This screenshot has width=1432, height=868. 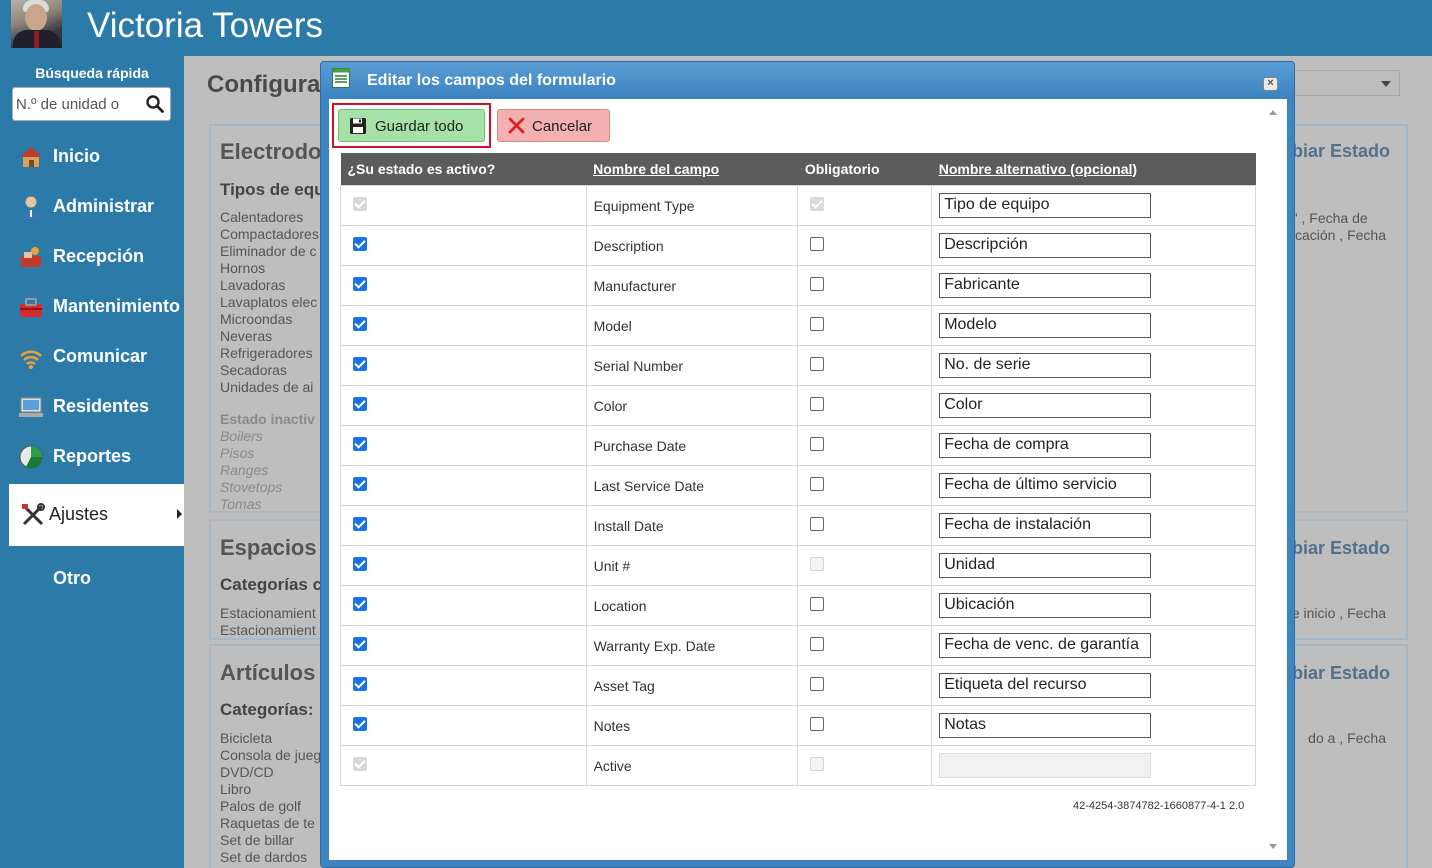 What do you see at coordinates (270, 755) in the screenshot?
I see `list-item: Consola de jueg` at bounding box center [270, 755].